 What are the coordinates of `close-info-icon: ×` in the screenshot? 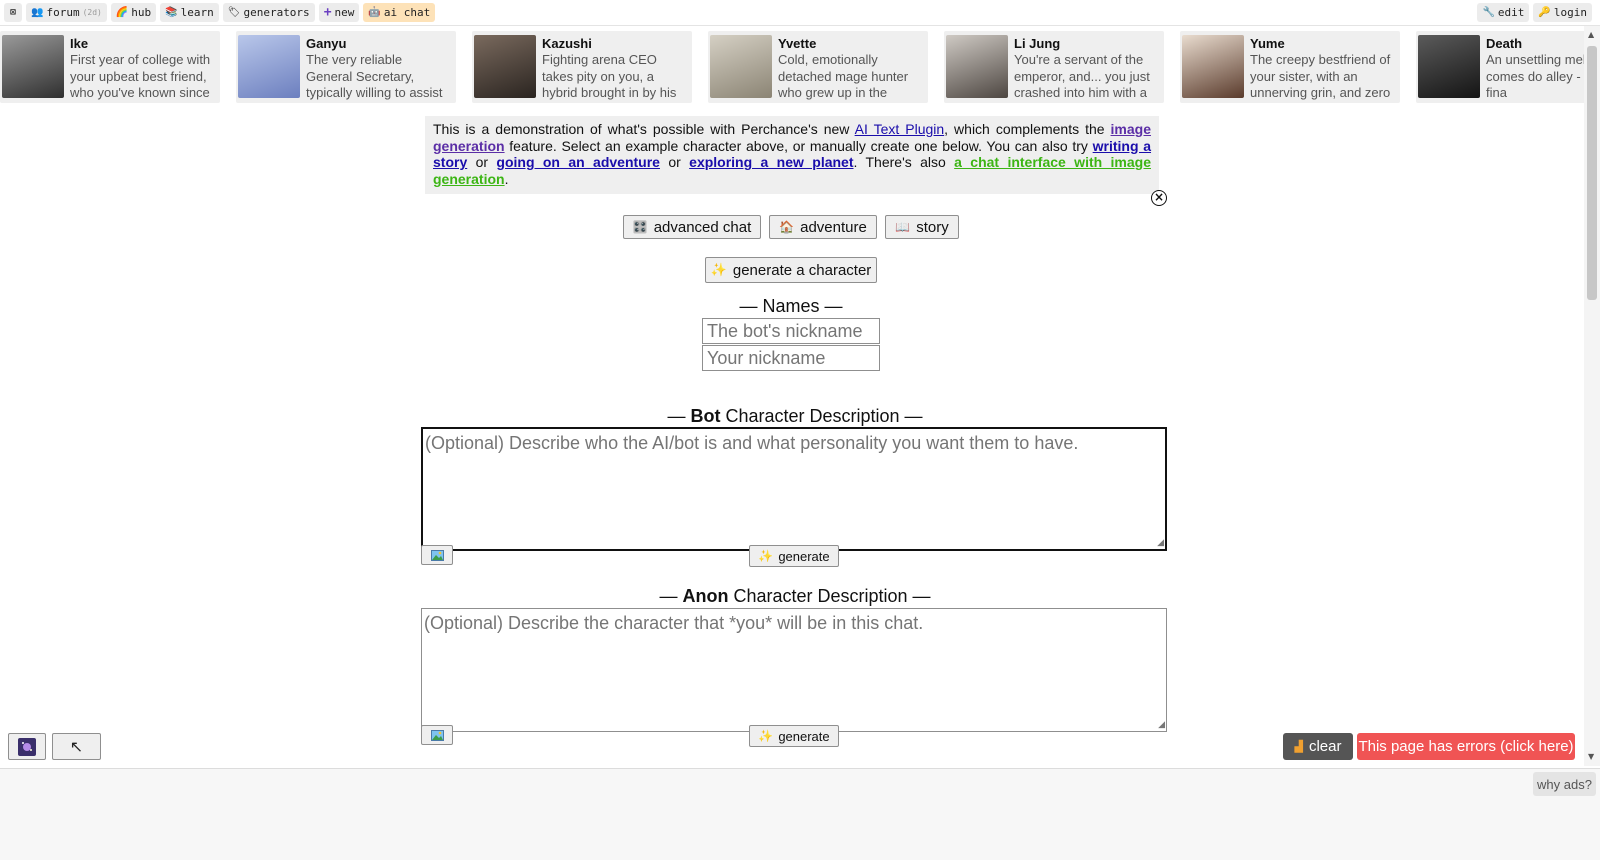 It's located at (1159, 198).